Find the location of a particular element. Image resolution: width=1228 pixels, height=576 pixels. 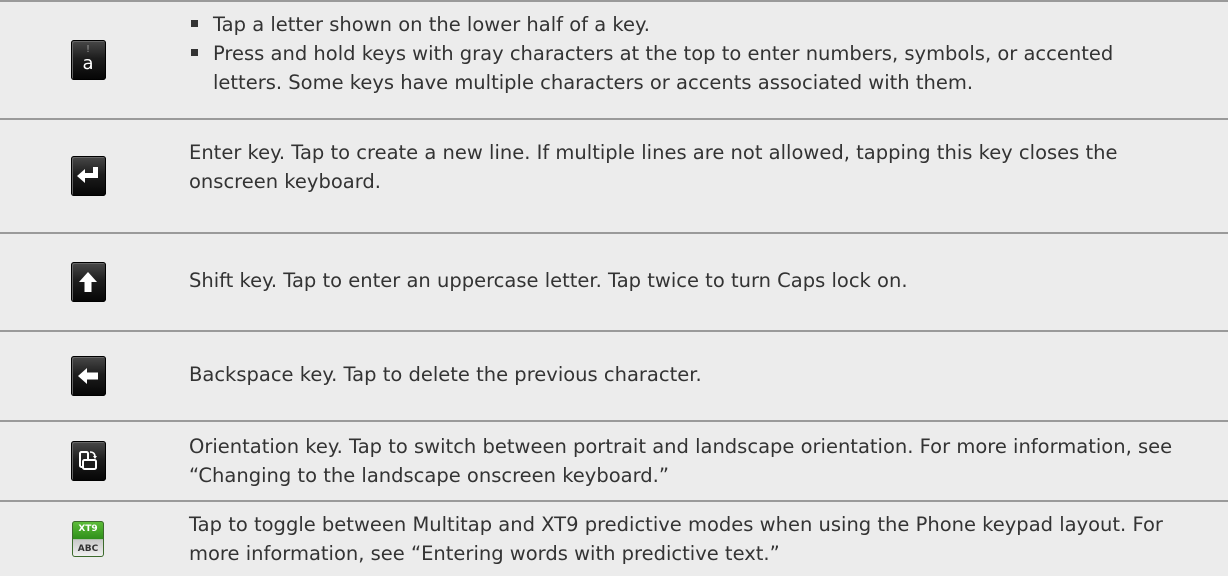

letter-key-icon: ! a is located at coordinates (88, 60).